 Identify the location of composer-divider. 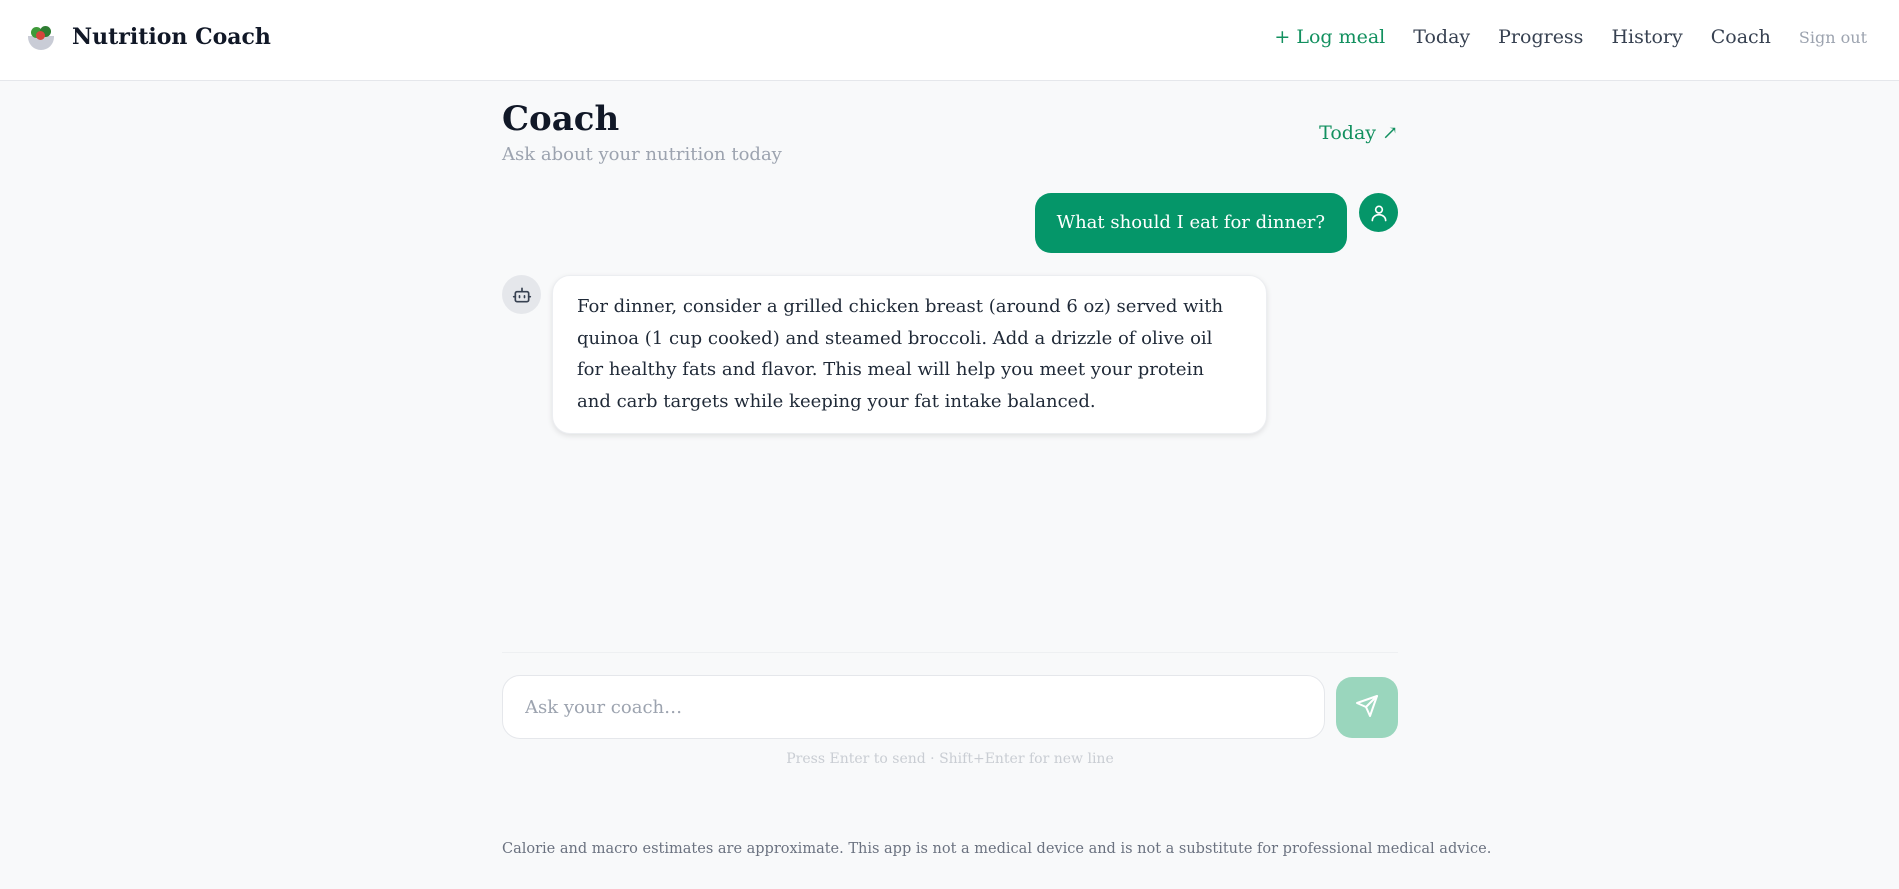
(950, 652).